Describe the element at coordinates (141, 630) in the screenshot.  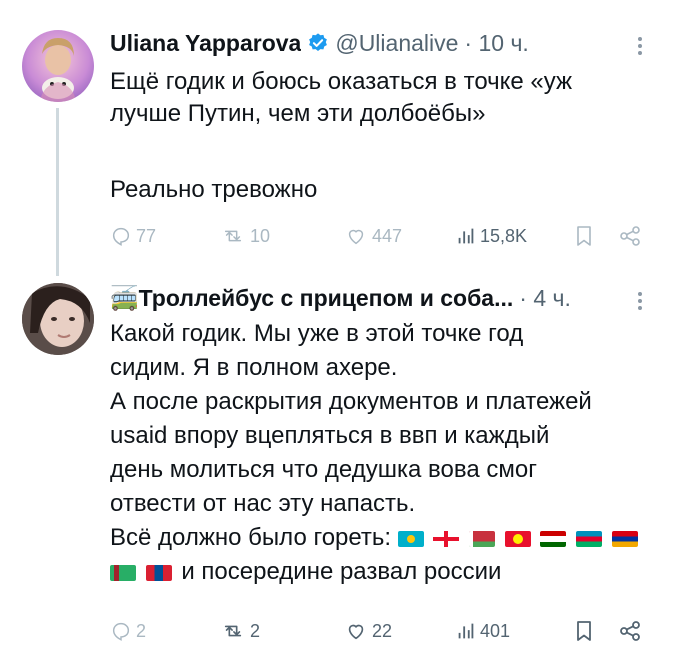
I see `reply-count: 2` at that location.